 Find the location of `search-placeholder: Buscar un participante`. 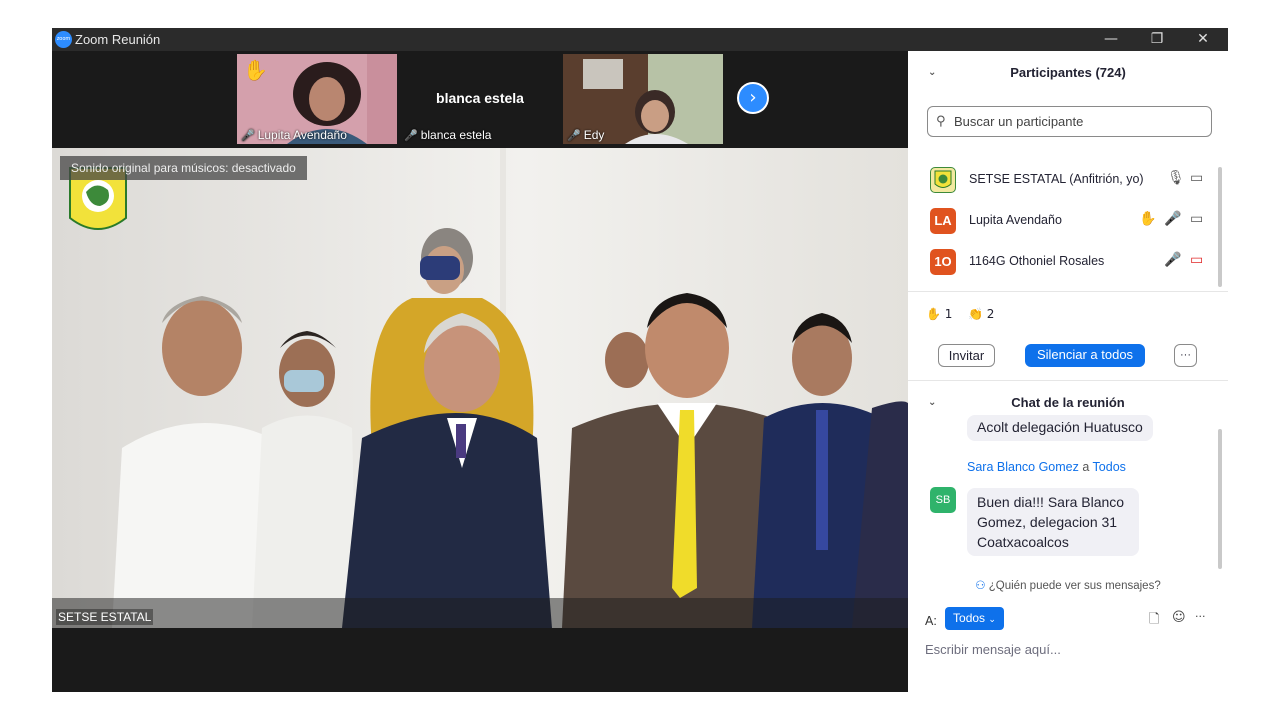

search-placeholder: Buscar un participante is located at coordinates (1019, 121).